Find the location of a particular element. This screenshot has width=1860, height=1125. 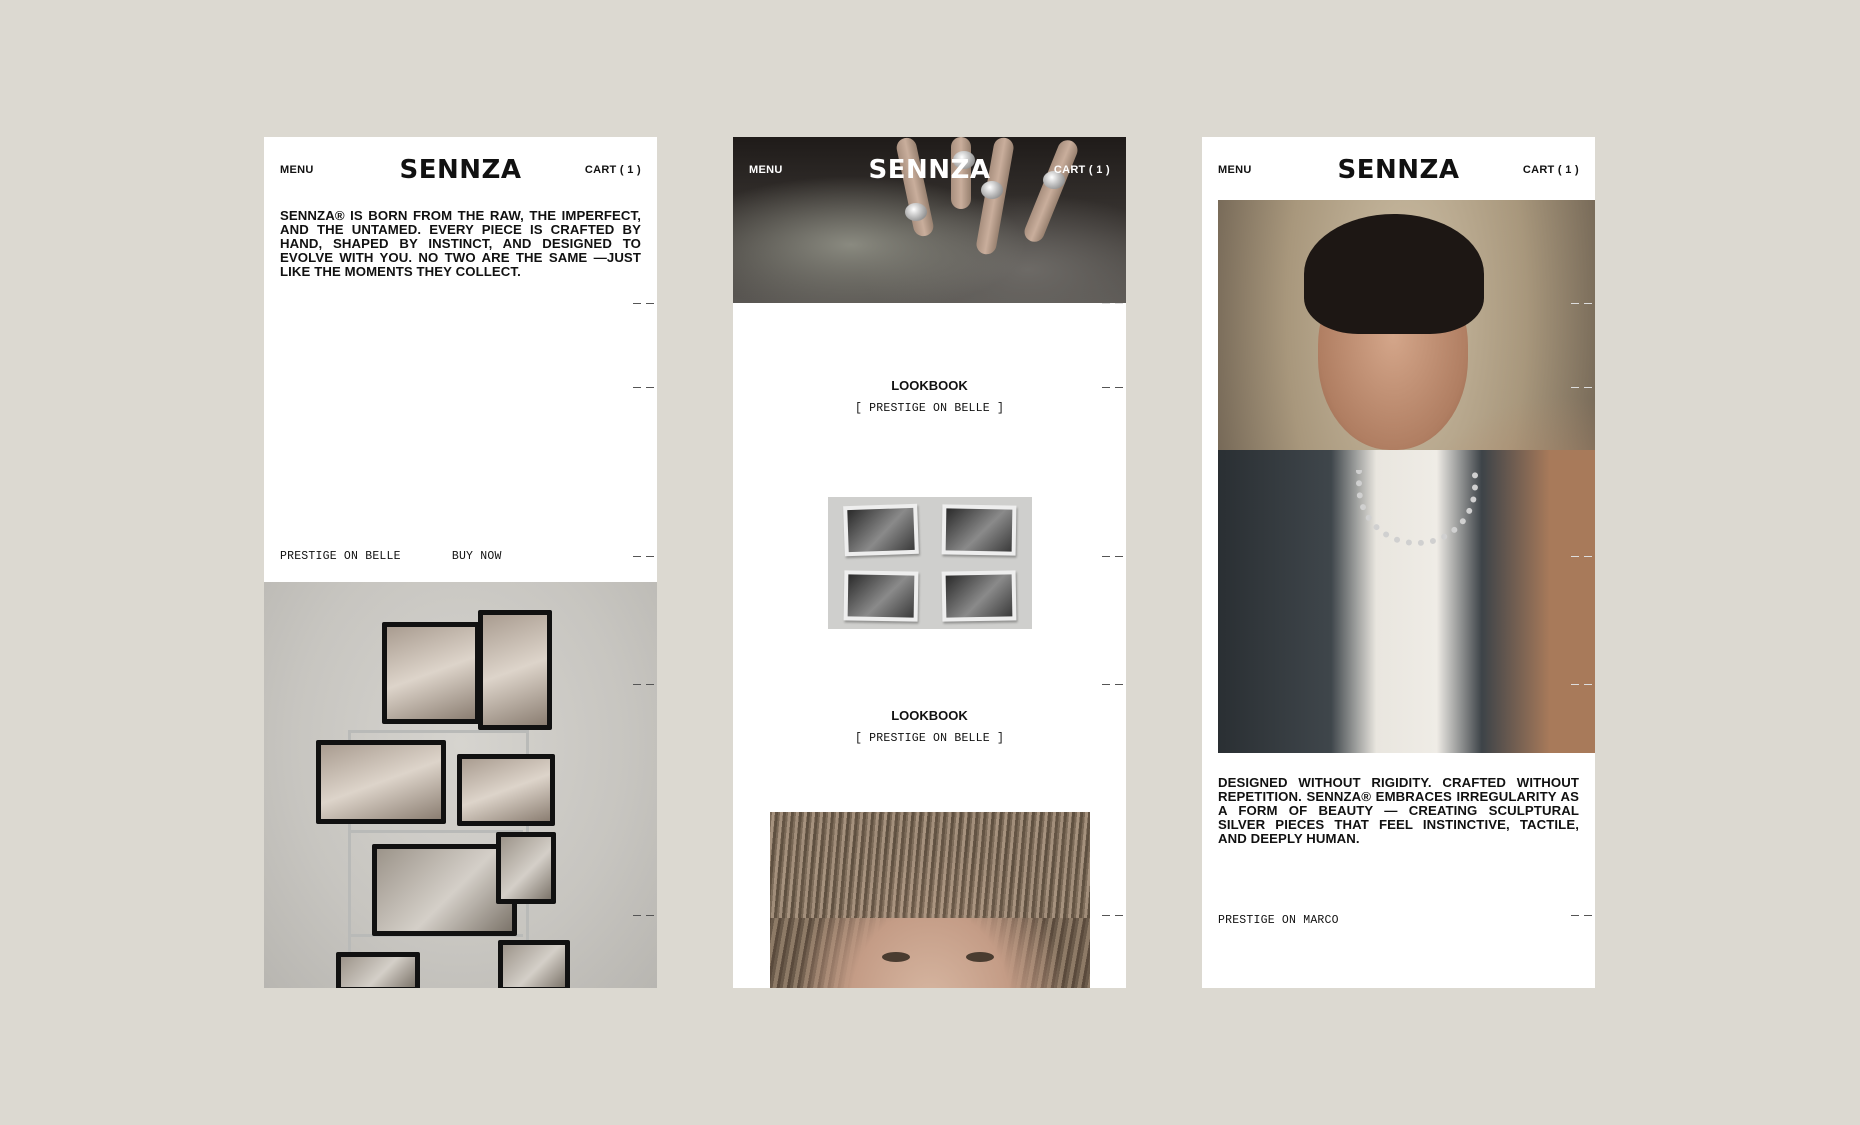

portrait-image-model-chain is located at coordinates (1406, 476).